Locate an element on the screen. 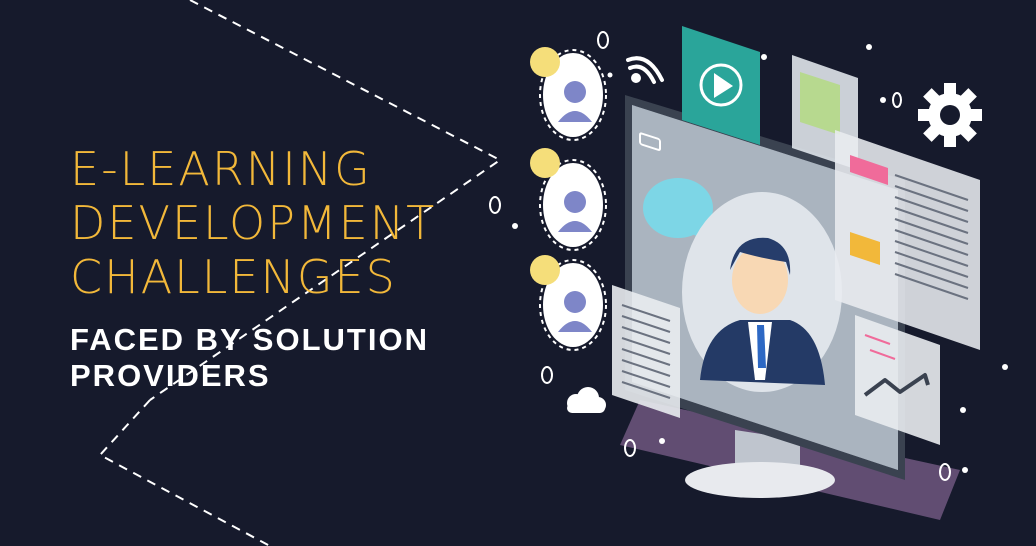  subheadline-line-1: FACED BY SOLUTION is located at coordinates (249, 339).